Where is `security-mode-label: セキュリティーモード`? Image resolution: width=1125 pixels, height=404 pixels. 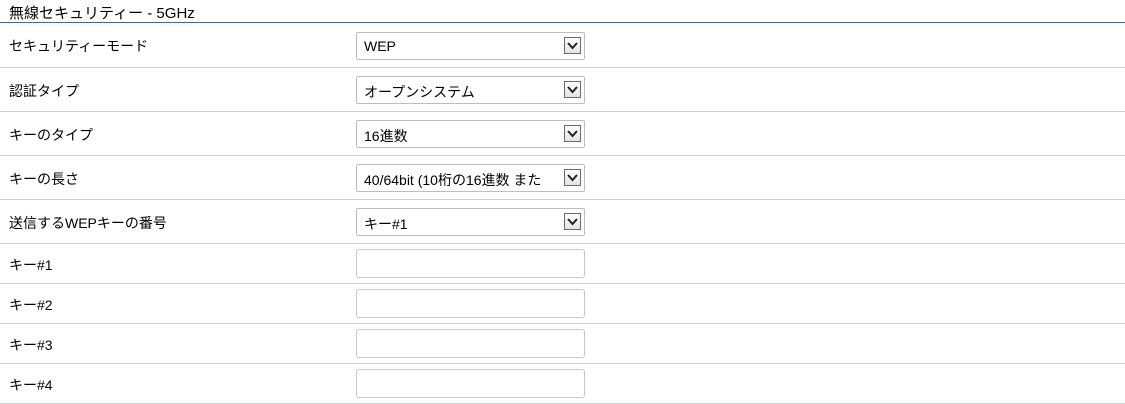 security-mode-label: セキュリティーモード is located at coordinates (79, 46).